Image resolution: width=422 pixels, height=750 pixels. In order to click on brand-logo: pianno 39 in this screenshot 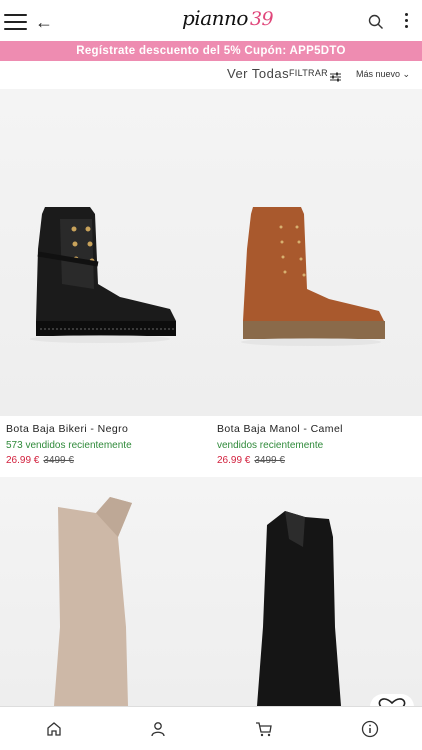, I will do `click(228, 21)`.